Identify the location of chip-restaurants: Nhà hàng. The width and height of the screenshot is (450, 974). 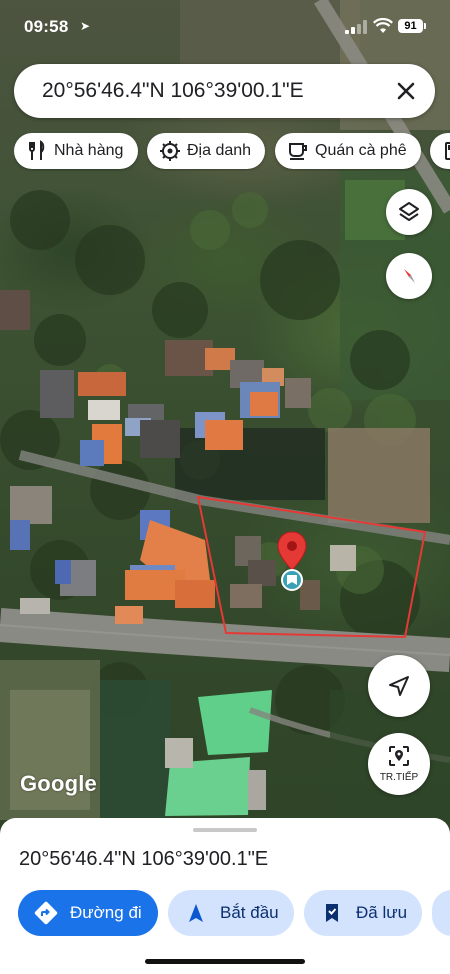
(76, 151).